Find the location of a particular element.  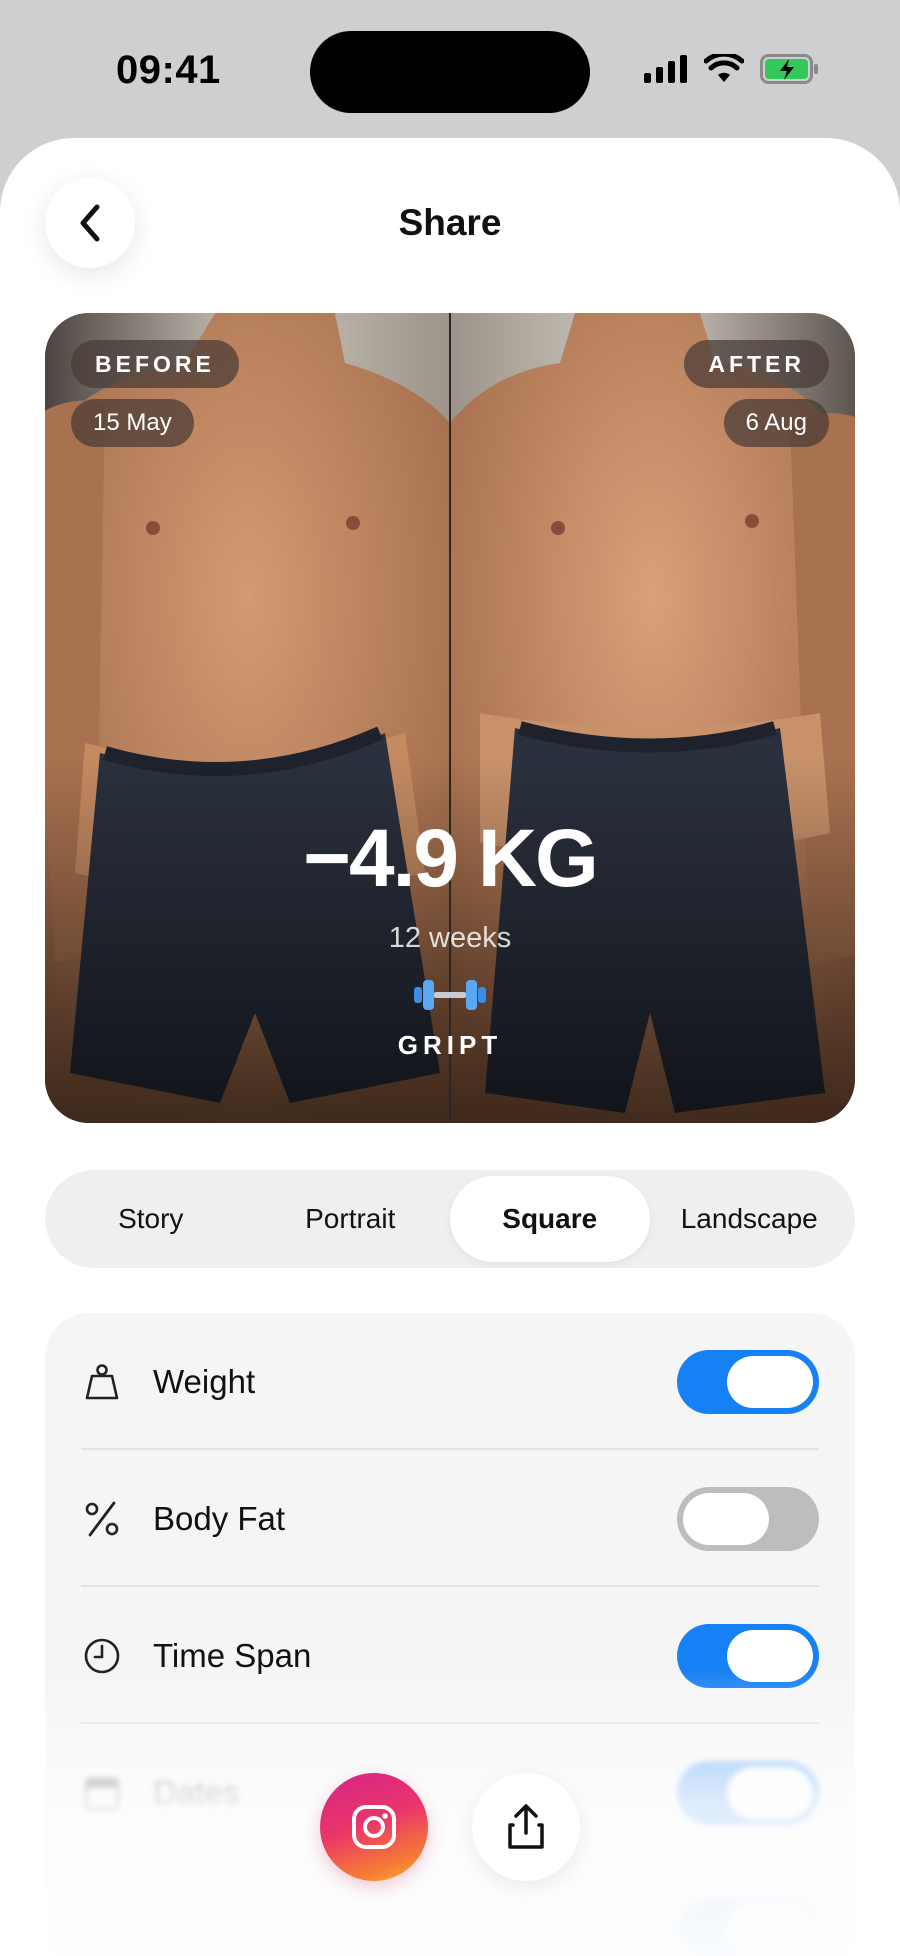

percent-icon is located at coordinates (102, 1519).